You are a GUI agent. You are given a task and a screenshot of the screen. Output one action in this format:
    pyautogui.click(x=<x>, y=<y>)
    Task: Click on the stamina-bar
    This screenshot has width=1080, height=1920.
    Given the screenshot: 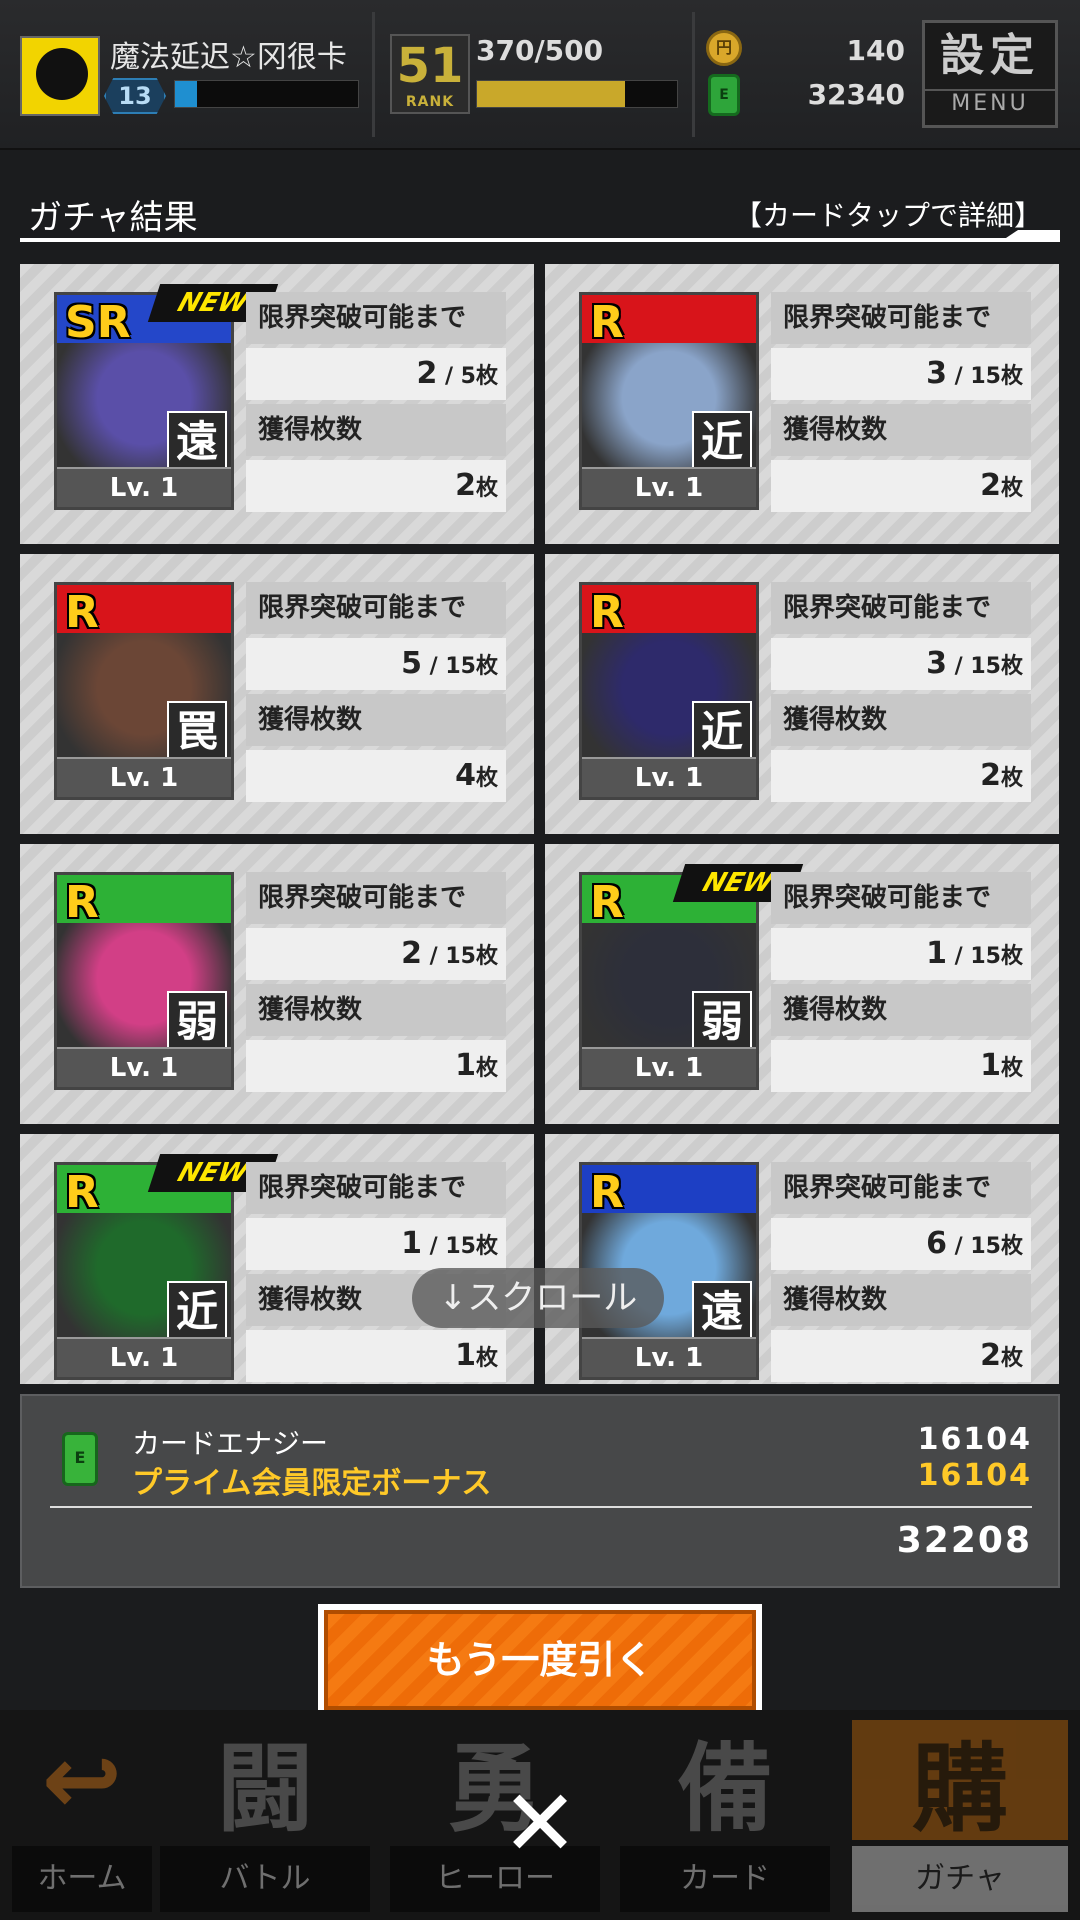 What is the action you would take?
    pyautogui.click(x=577, y=94)
    